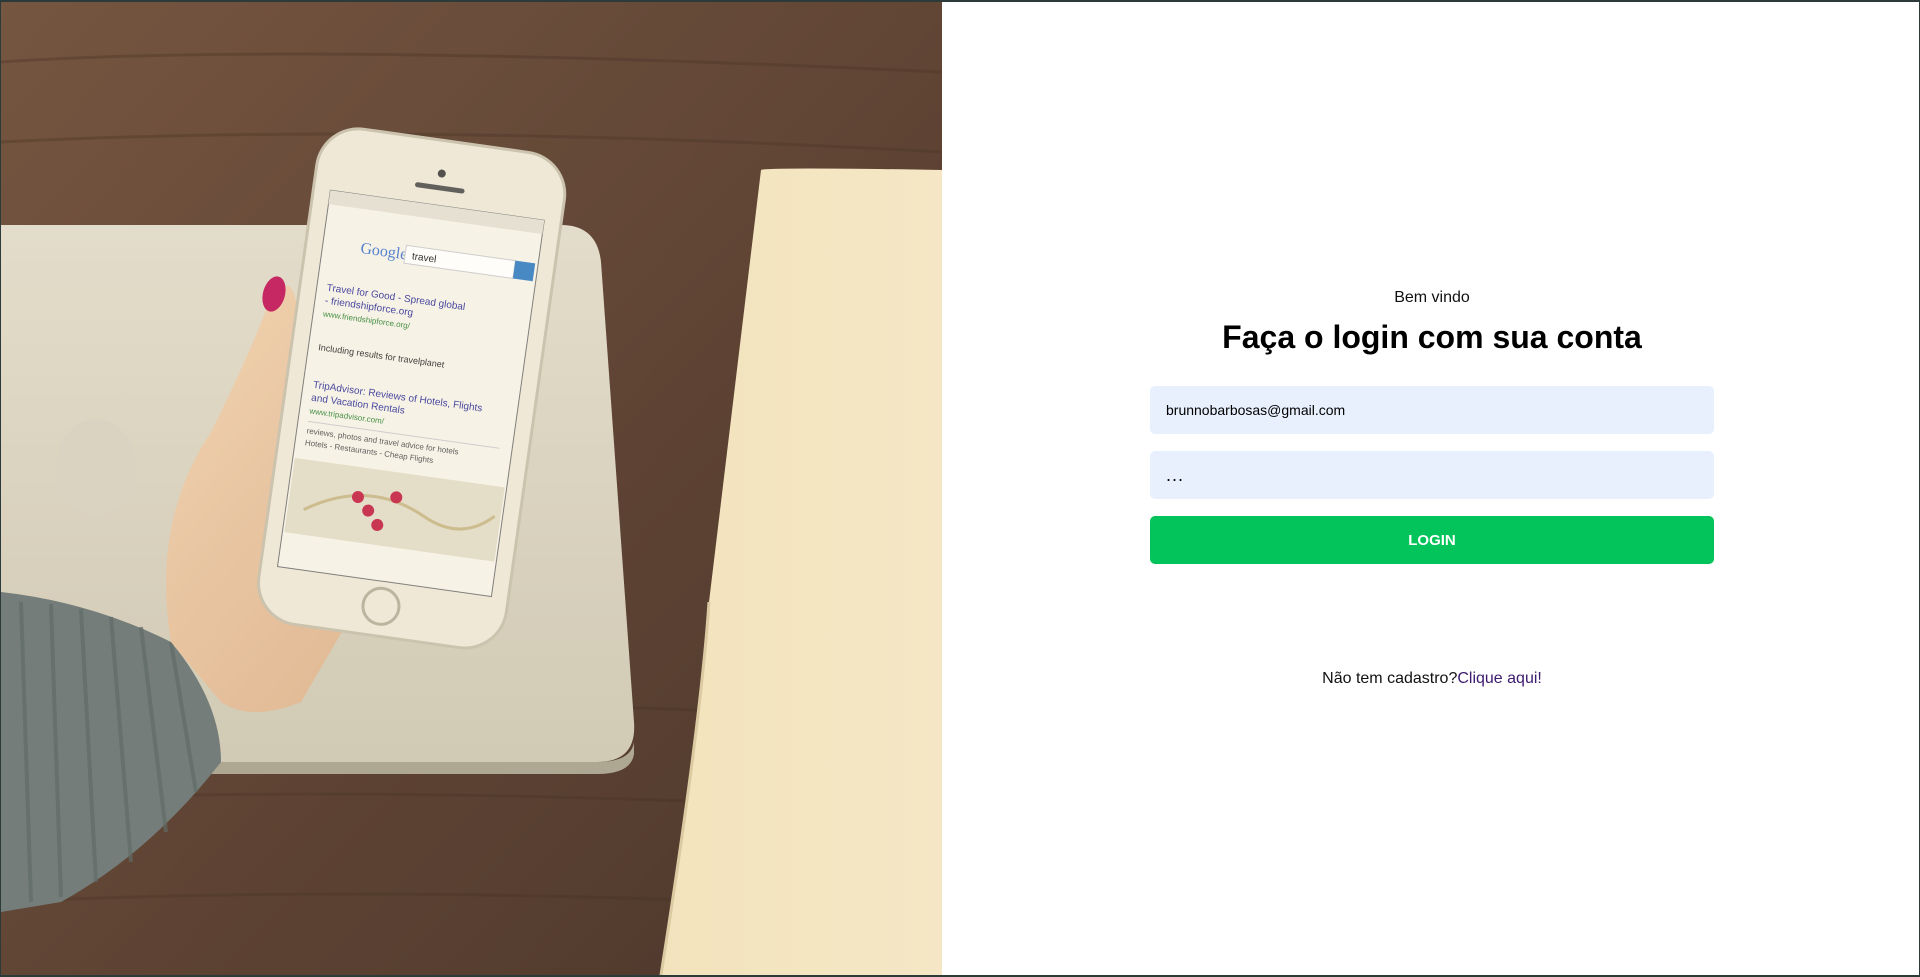 The height and width of the screenshot is (977, 1920). I want to click on signup-link: Clique aqui!, so click(1499, 678).